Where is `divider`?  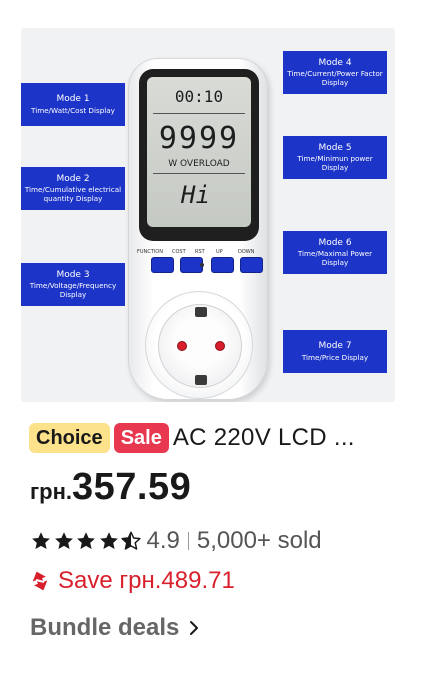
divider is located at coordinates (188, 541).